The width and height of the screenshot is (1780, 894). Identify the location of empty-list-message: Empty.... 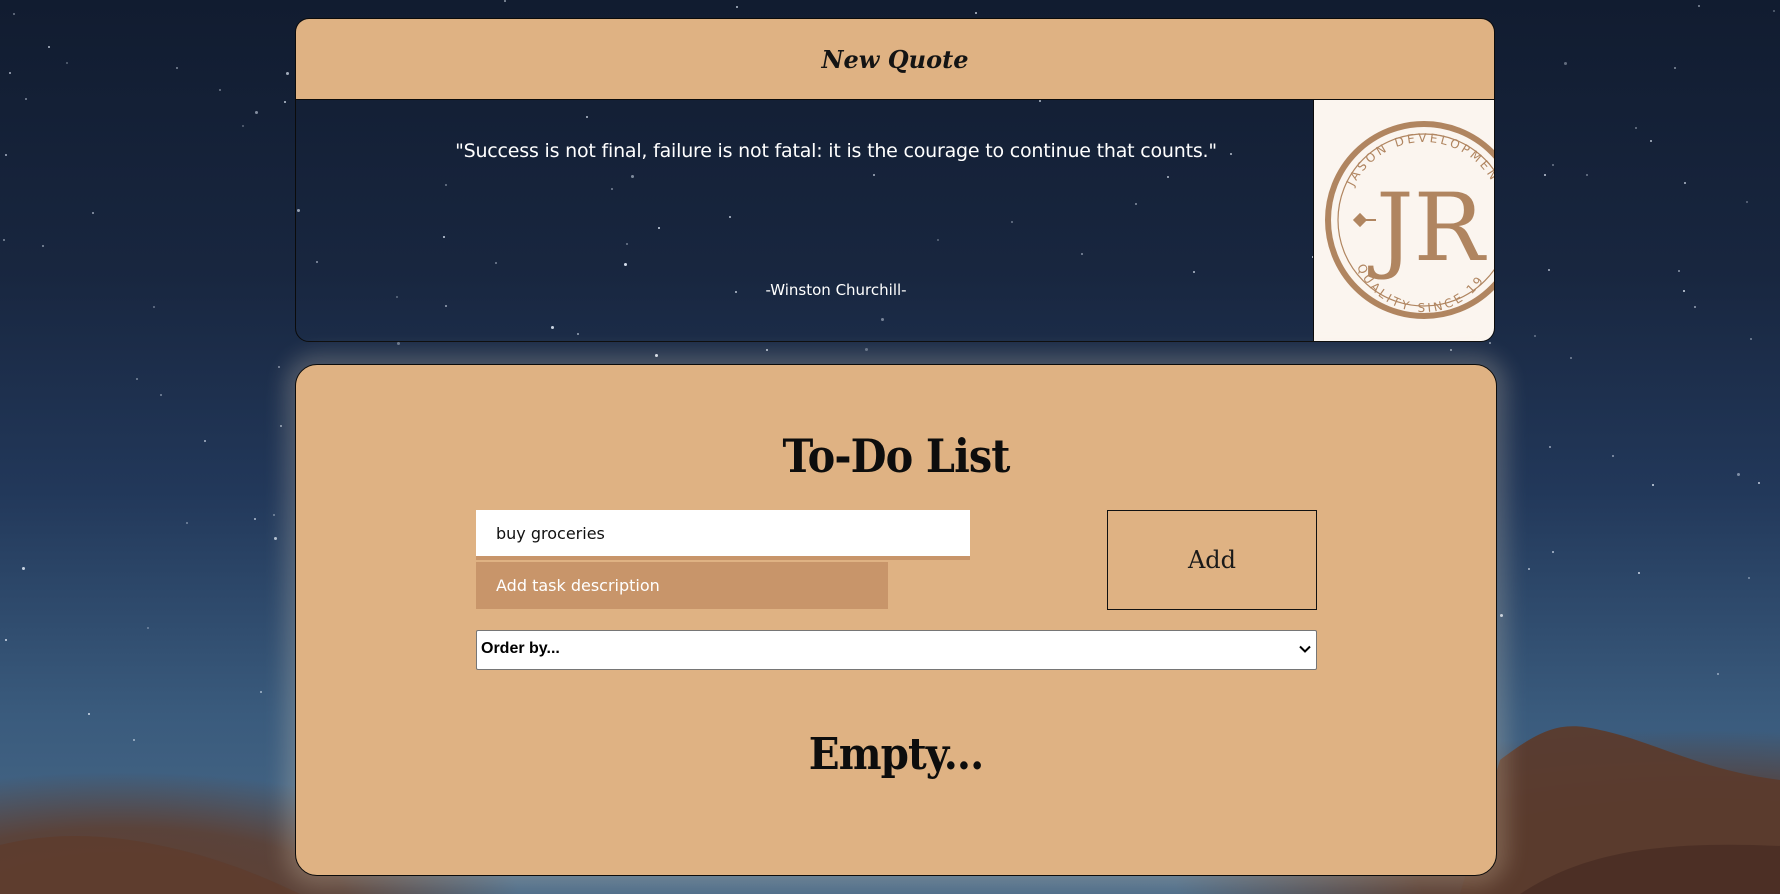
(896, 754).